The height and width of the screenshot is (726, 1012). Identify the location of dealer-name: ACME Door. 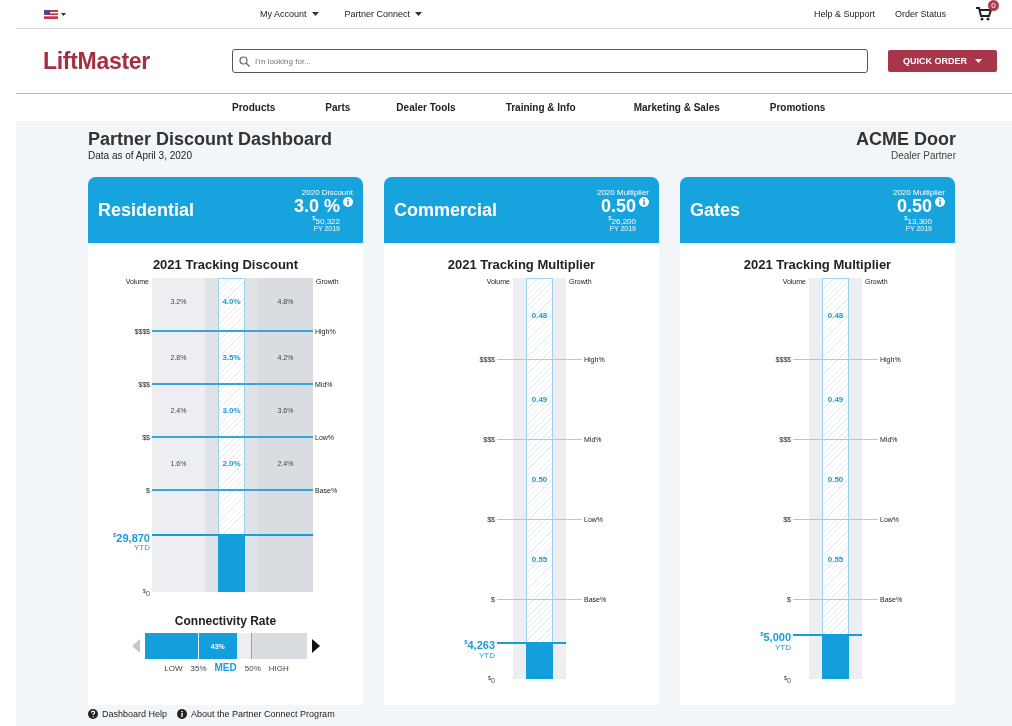
(906, 139).